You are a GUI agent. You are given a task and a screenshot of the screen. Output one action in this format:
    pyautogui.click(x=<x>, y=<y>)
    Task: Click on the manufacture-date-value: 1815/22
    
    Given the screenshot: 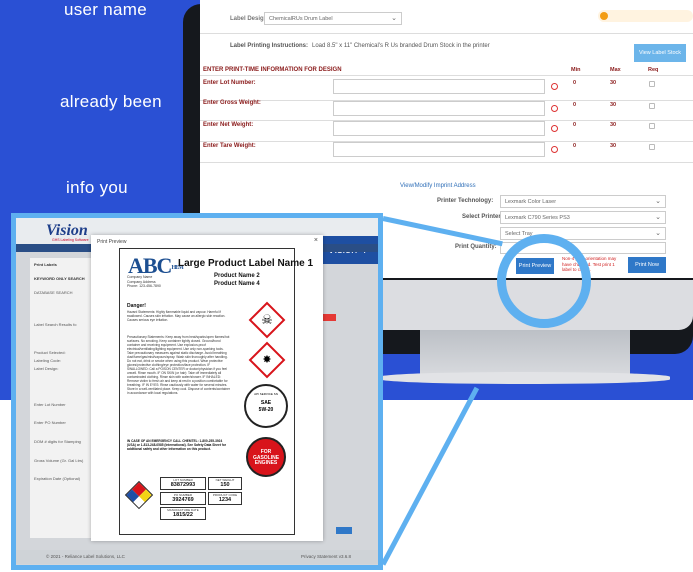 What is the action you would take?
    pyautogui.click(x=183, y=515)
    